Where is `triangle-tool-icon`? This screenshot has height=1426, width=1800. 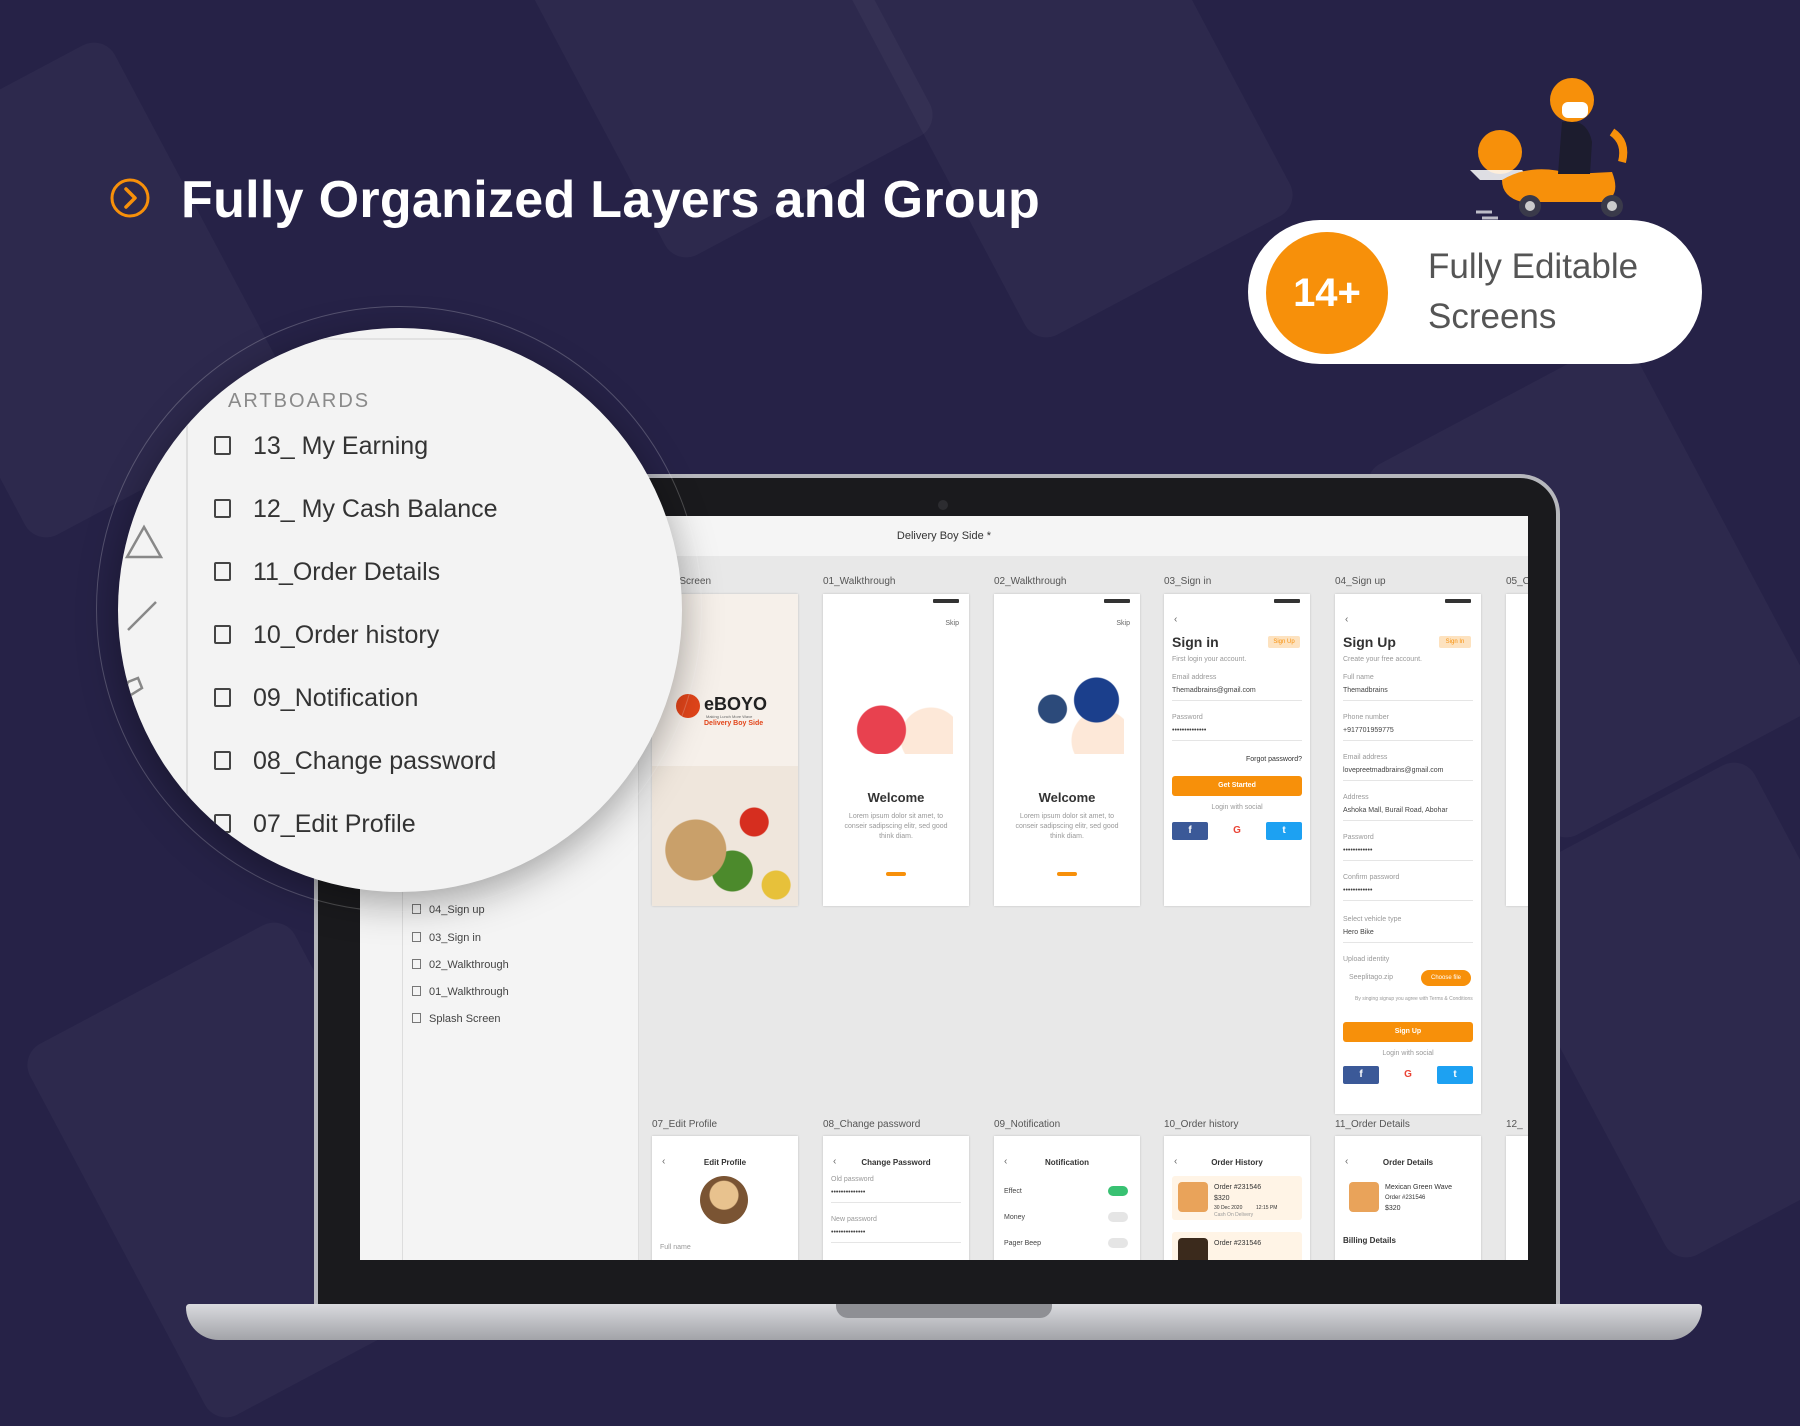 triangle-tool-icon is located at coordinates (144, 542).